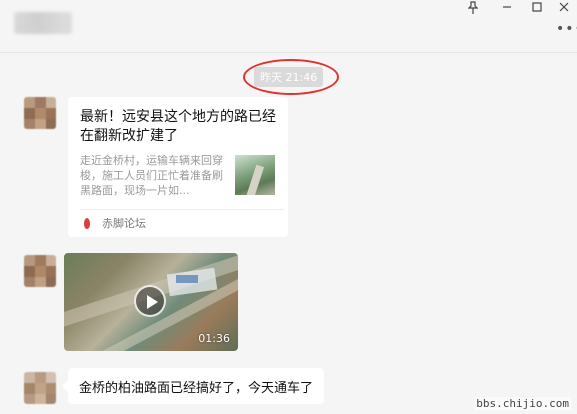 This screenshot has height=414, width=577. I want to click on article-source: 赤脚论坛, so click(113, 223).